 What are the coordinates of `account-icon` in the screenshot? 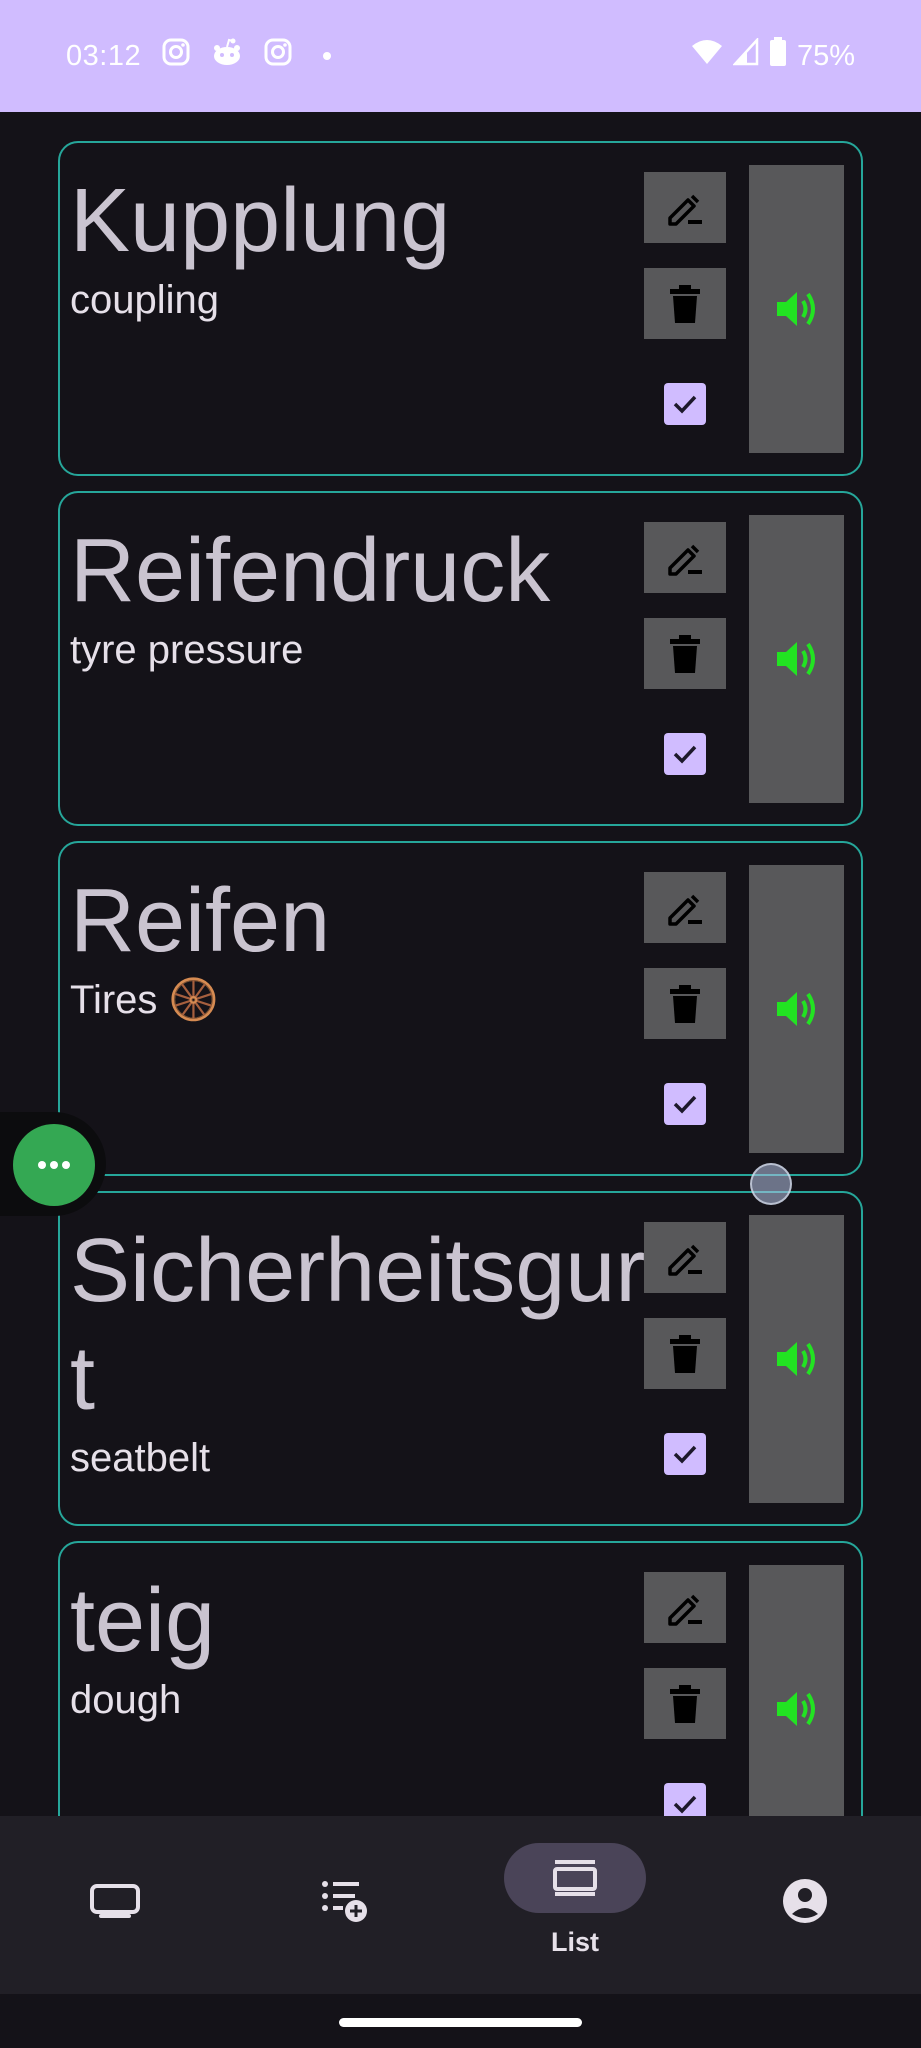 It's located at (805, 1901).